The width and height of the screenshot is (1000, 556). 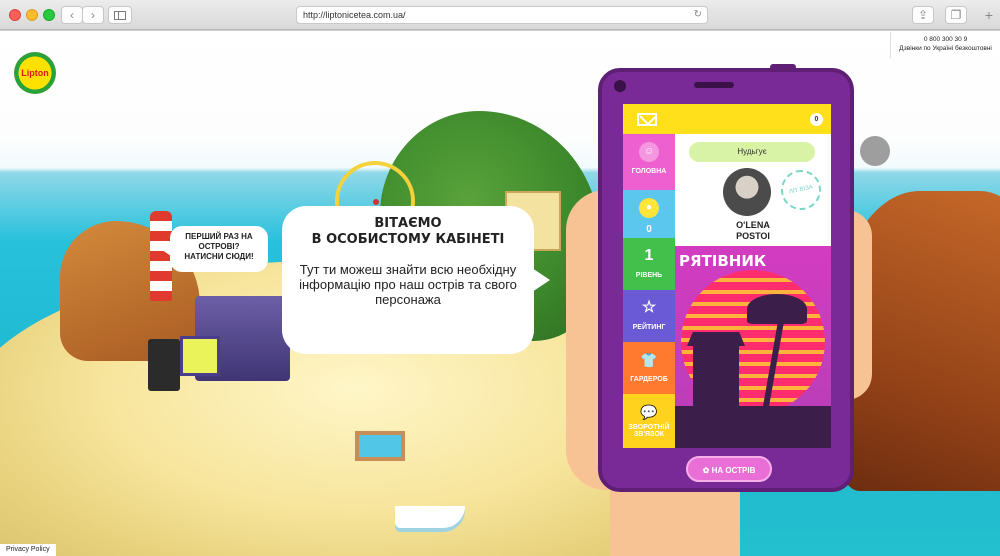 What do you see at coordinates (649, 255) in the screenshot?
I see `level-icon: 1` at bounding box center [649, 255].